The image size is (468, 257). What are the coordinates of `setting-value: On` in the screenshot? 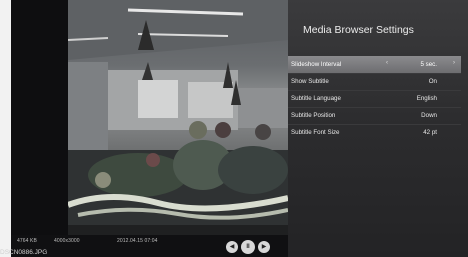 It's located at (432, 81).